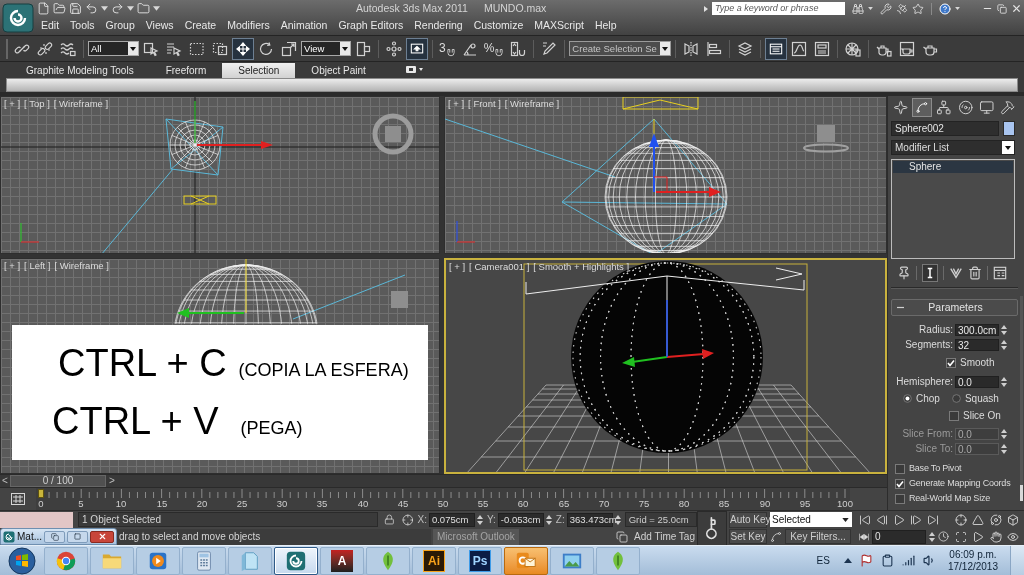 This screenshot has height=575, width=1024. What do you see at coordinates (1013, 519) in the screenshot?
I see `cube-icon` at bounding box center [1013, 519].